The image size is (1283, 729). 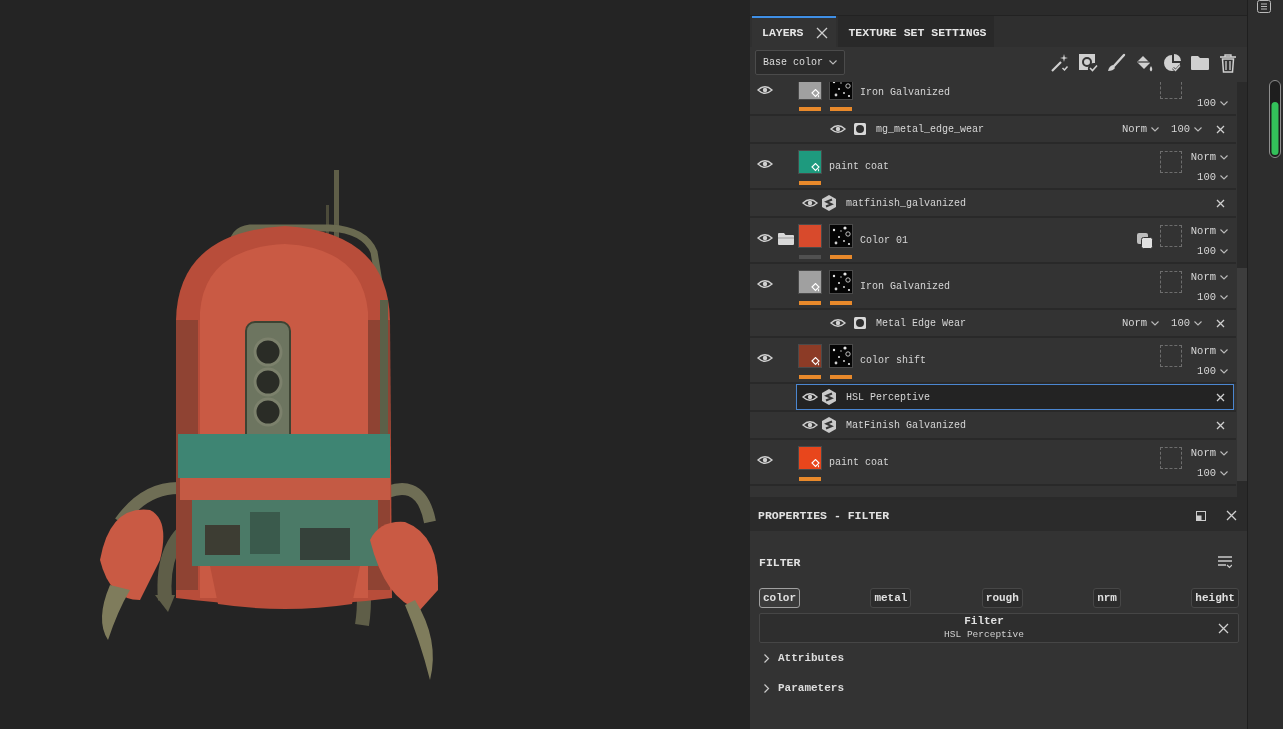 I want to click on scrollbar, so click(x=1242, y=289).